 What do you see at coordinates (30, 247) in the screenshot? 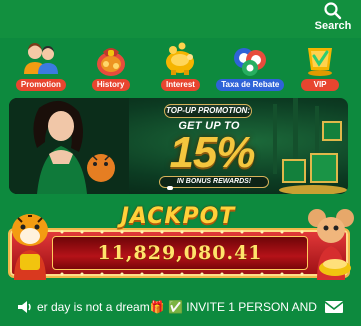
I see `tiger-mascot-icon` at bounding box center [30, 247].